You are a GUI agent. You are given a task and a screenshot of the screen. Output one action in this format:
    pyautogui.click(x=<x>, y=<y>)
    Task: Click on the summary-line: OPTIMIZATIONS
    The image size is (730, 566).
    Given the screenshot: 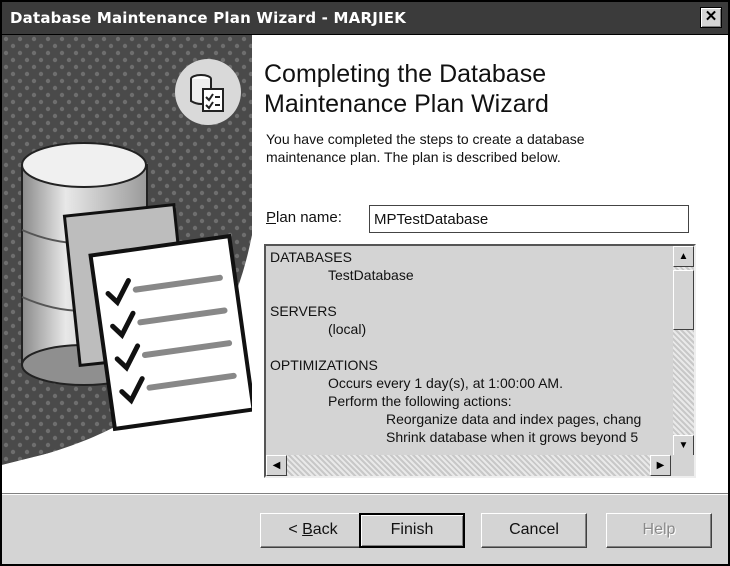 What is the action you would take?
    pyautogui.click(x=324, y=365)
    